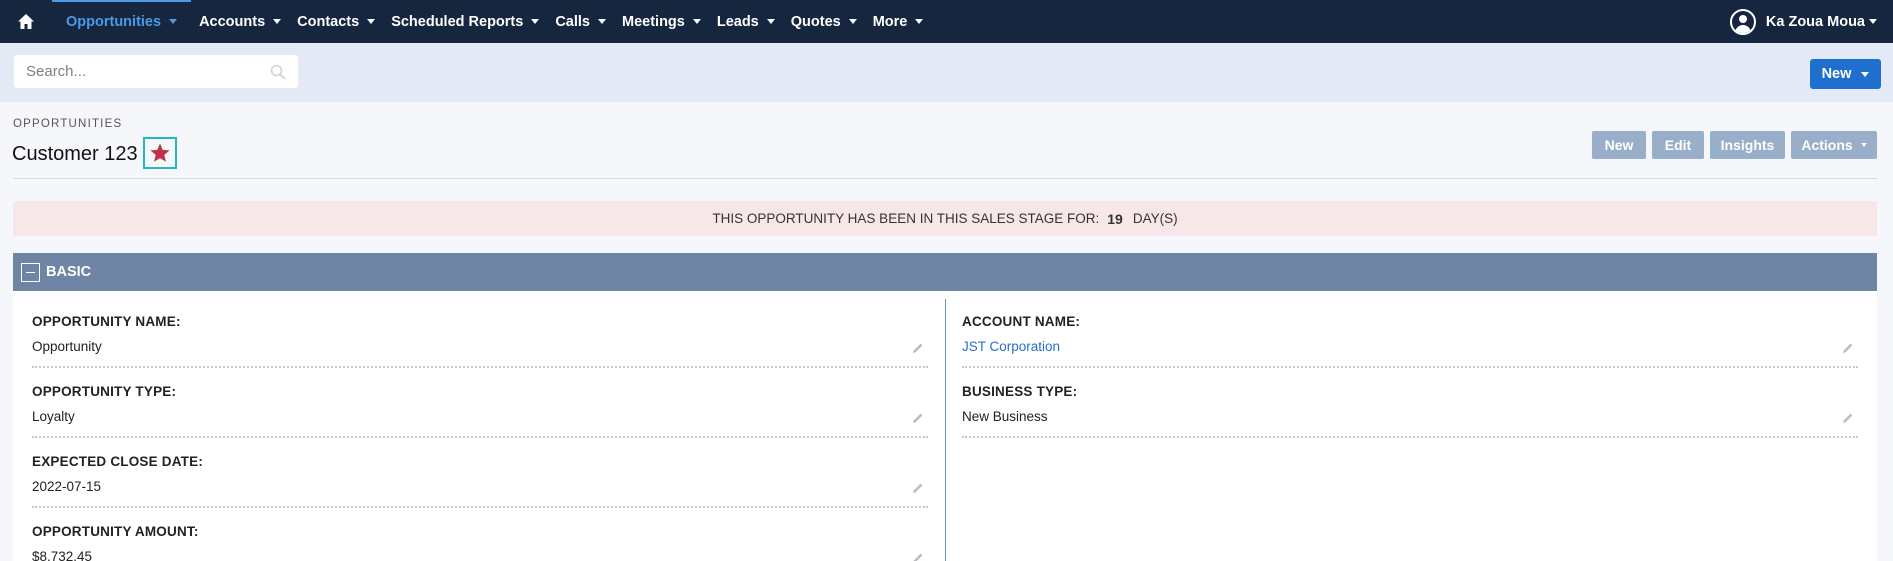 This screenshot has height=561, width=1893. What do you see at coordinates (114, 21) in the screenshot?
I see `nav-item-label: Opportunities` at bounding box center [114, 21].